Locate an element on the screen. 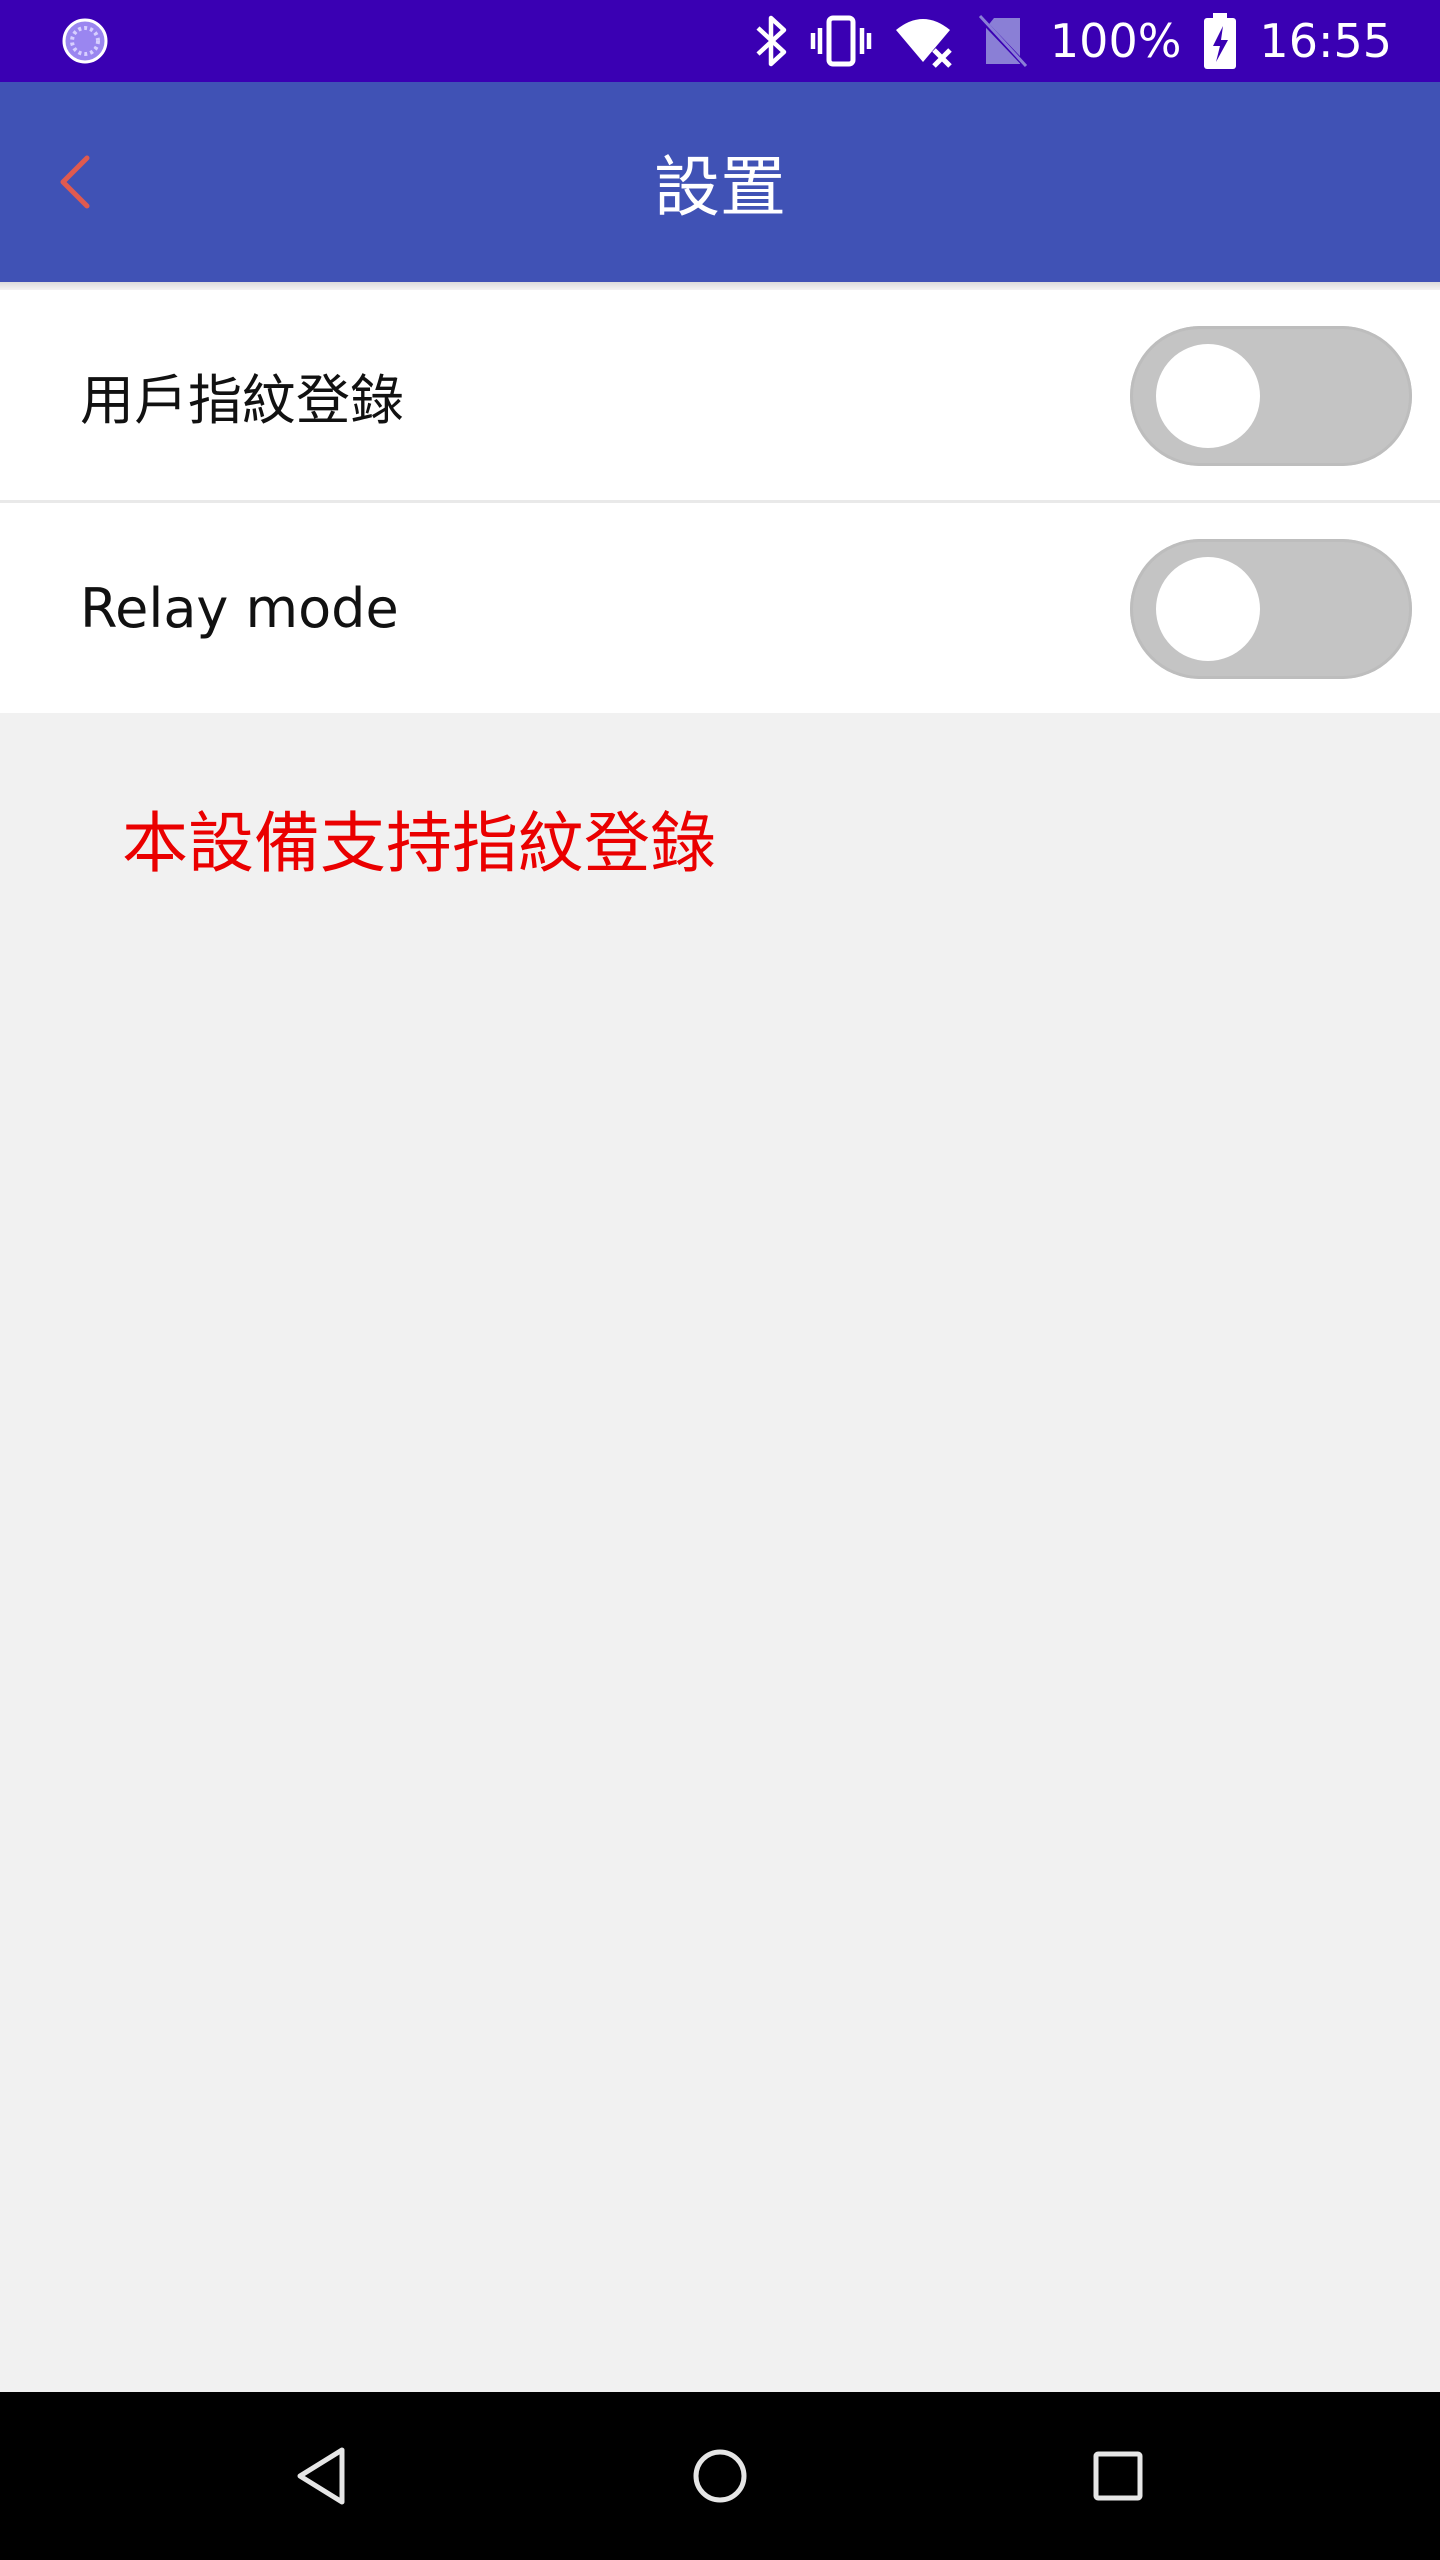 The height and width of the screenshot is (2560, 1440). back-button is located at coordinates (75, 182).